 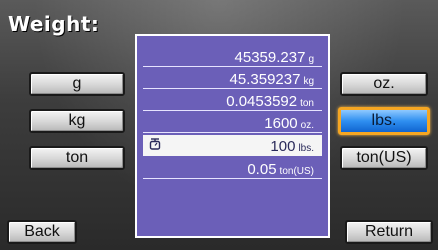 I want to click on result-unit: ton, so click(x=307, y=103).